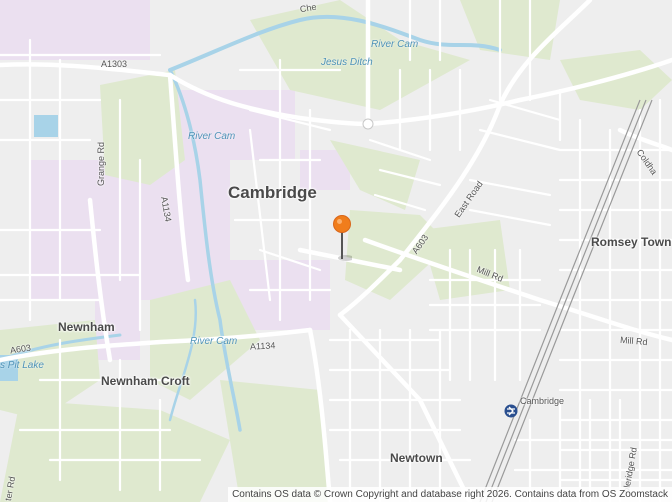  Describe the element at coordinates (262, 346) in the screenshot. I see `road-label-a1134-s: A1134` at that location.